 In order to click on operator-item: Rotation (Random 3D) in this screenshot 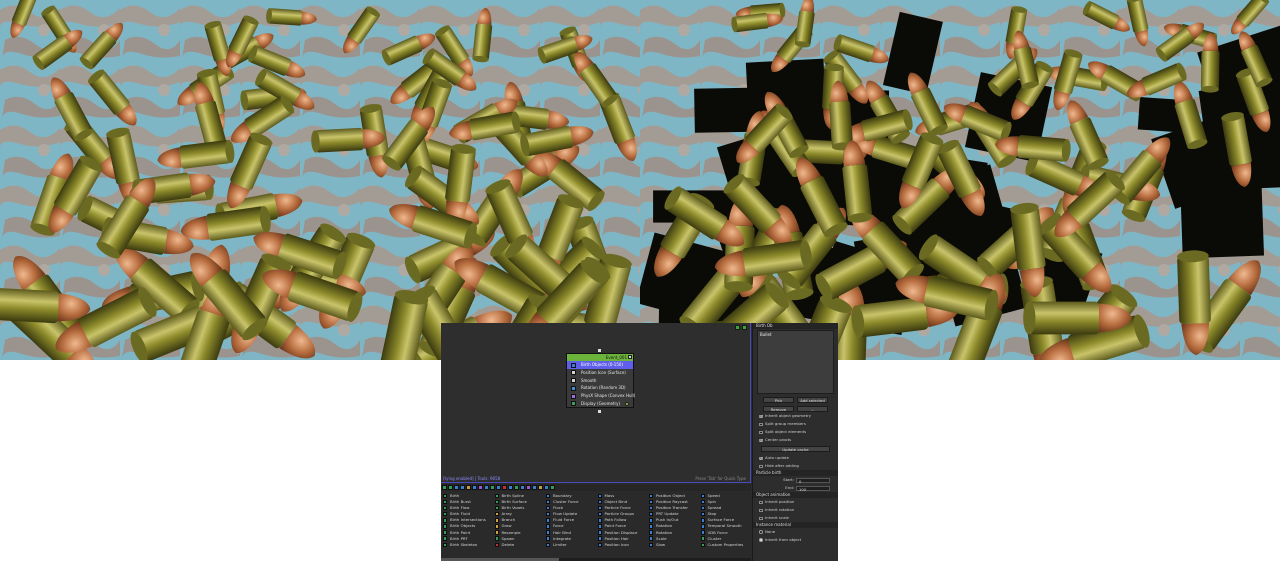, I will do `click(600, 388)`.